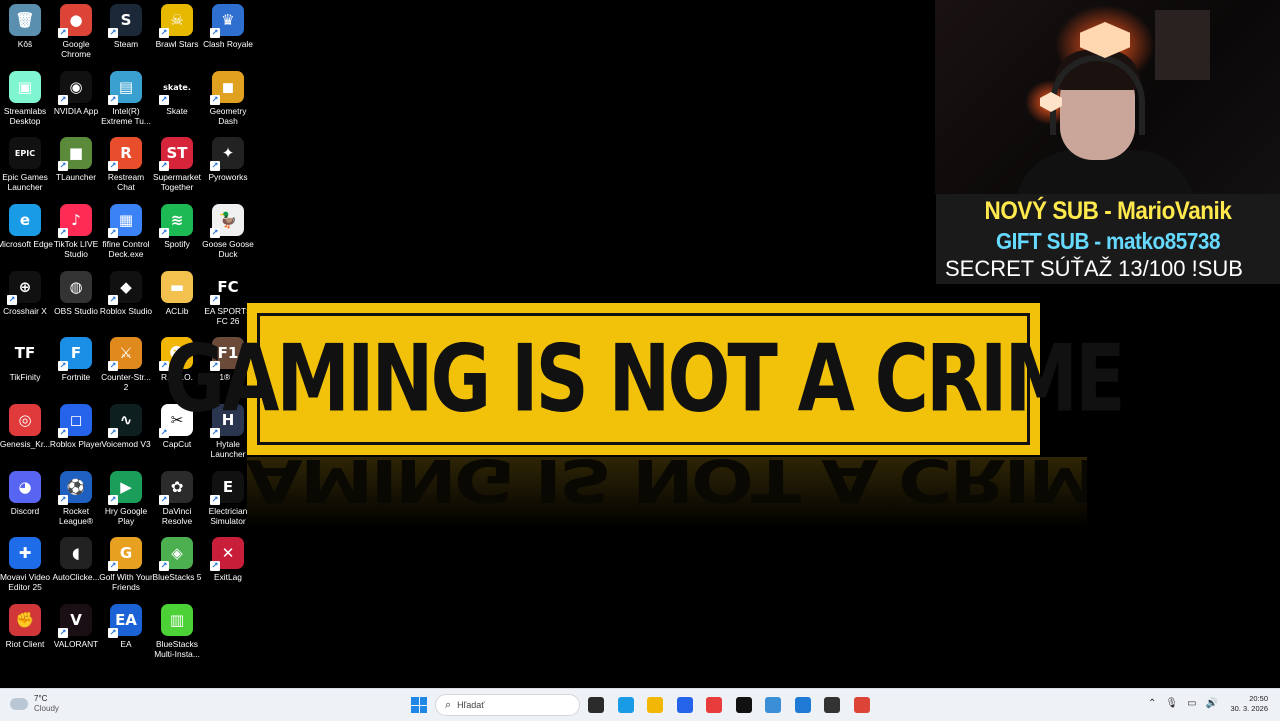 The image size is (1280, 721). What do you see at coordinates (24, 288) in the screenshot?
I see `app-icon: ⊕ ↗` at bounding box center [24, 288].